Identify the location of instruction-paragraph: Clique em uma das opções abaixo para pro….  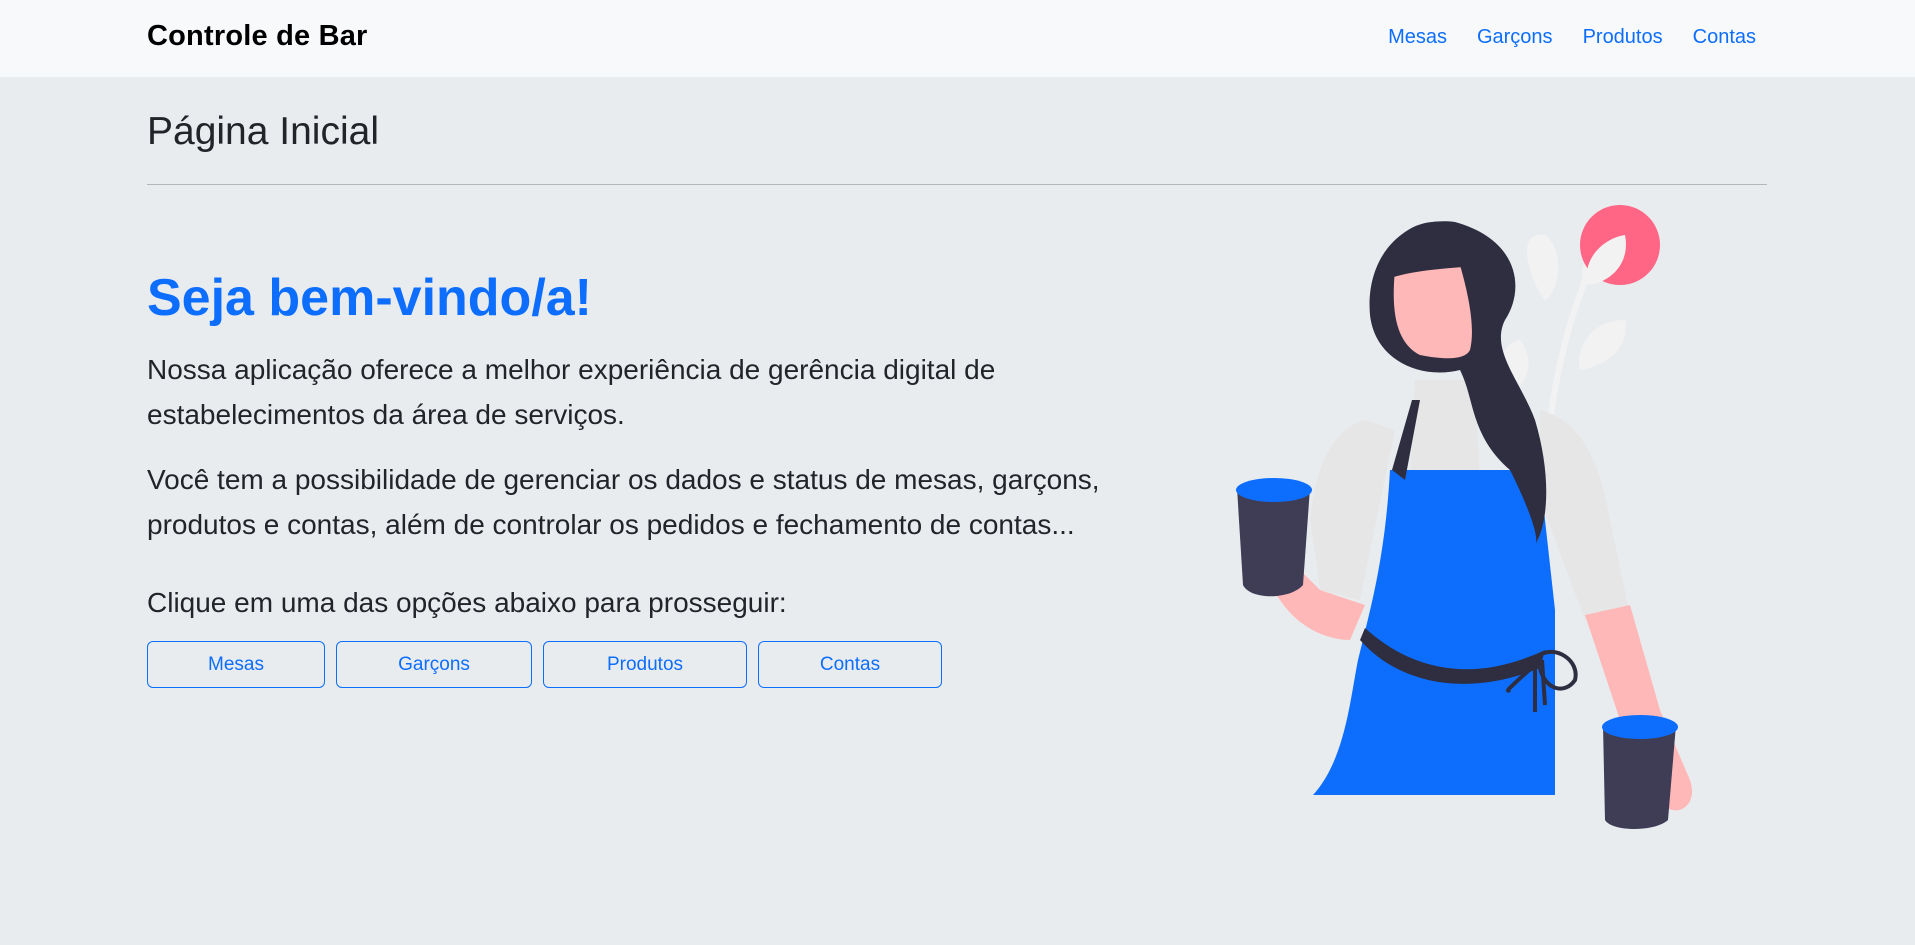
(467, 602).